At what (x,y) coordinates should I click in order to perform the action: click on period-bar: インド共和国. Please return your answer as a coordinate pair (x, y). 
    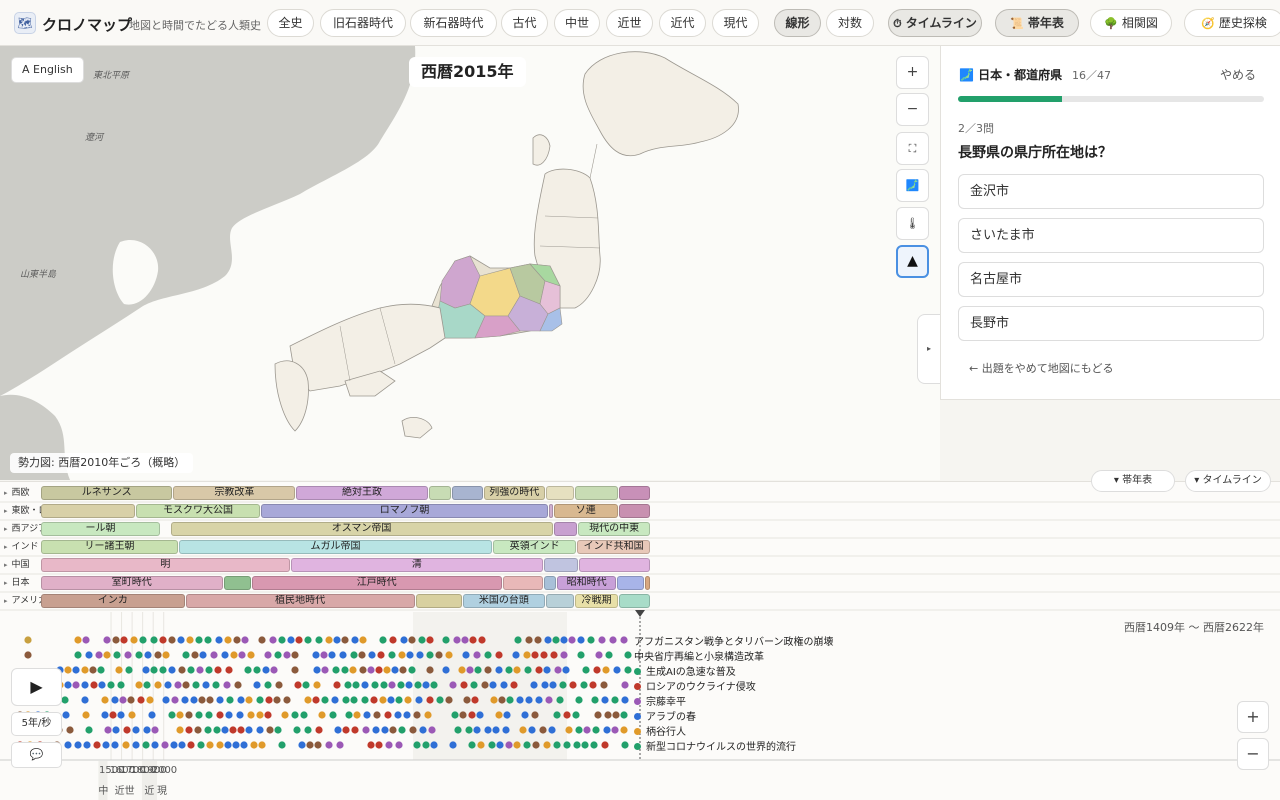
    Looking at the image, I should click on (613, 547).